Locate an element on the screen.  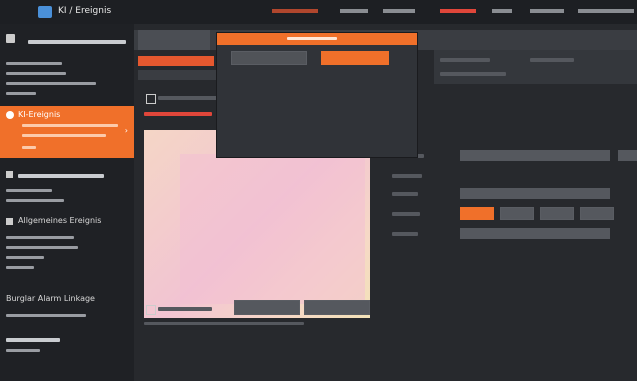
app-title: KI / Ereignis is located at coordinates (85, 11).